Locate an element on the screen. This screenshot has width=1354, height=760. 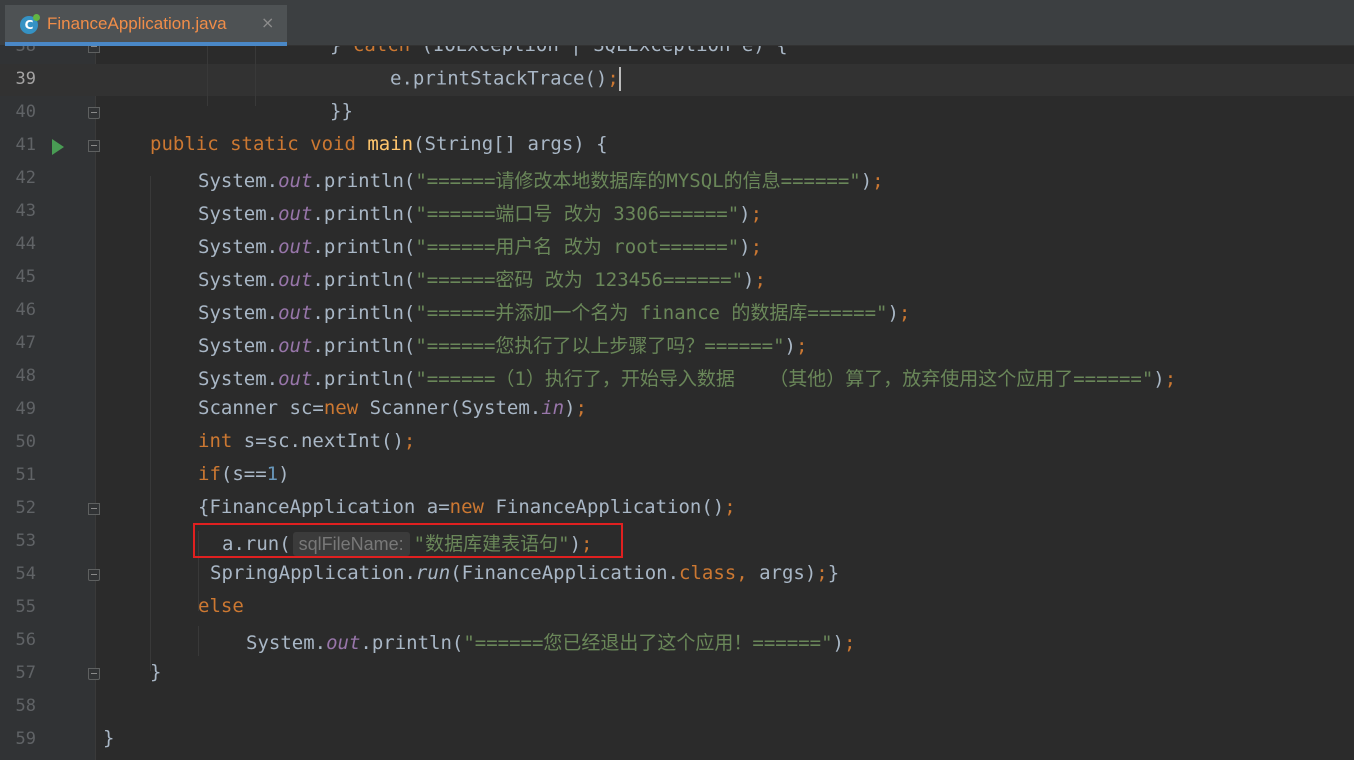
line-number: 53 is located at coordinates (21, 541).